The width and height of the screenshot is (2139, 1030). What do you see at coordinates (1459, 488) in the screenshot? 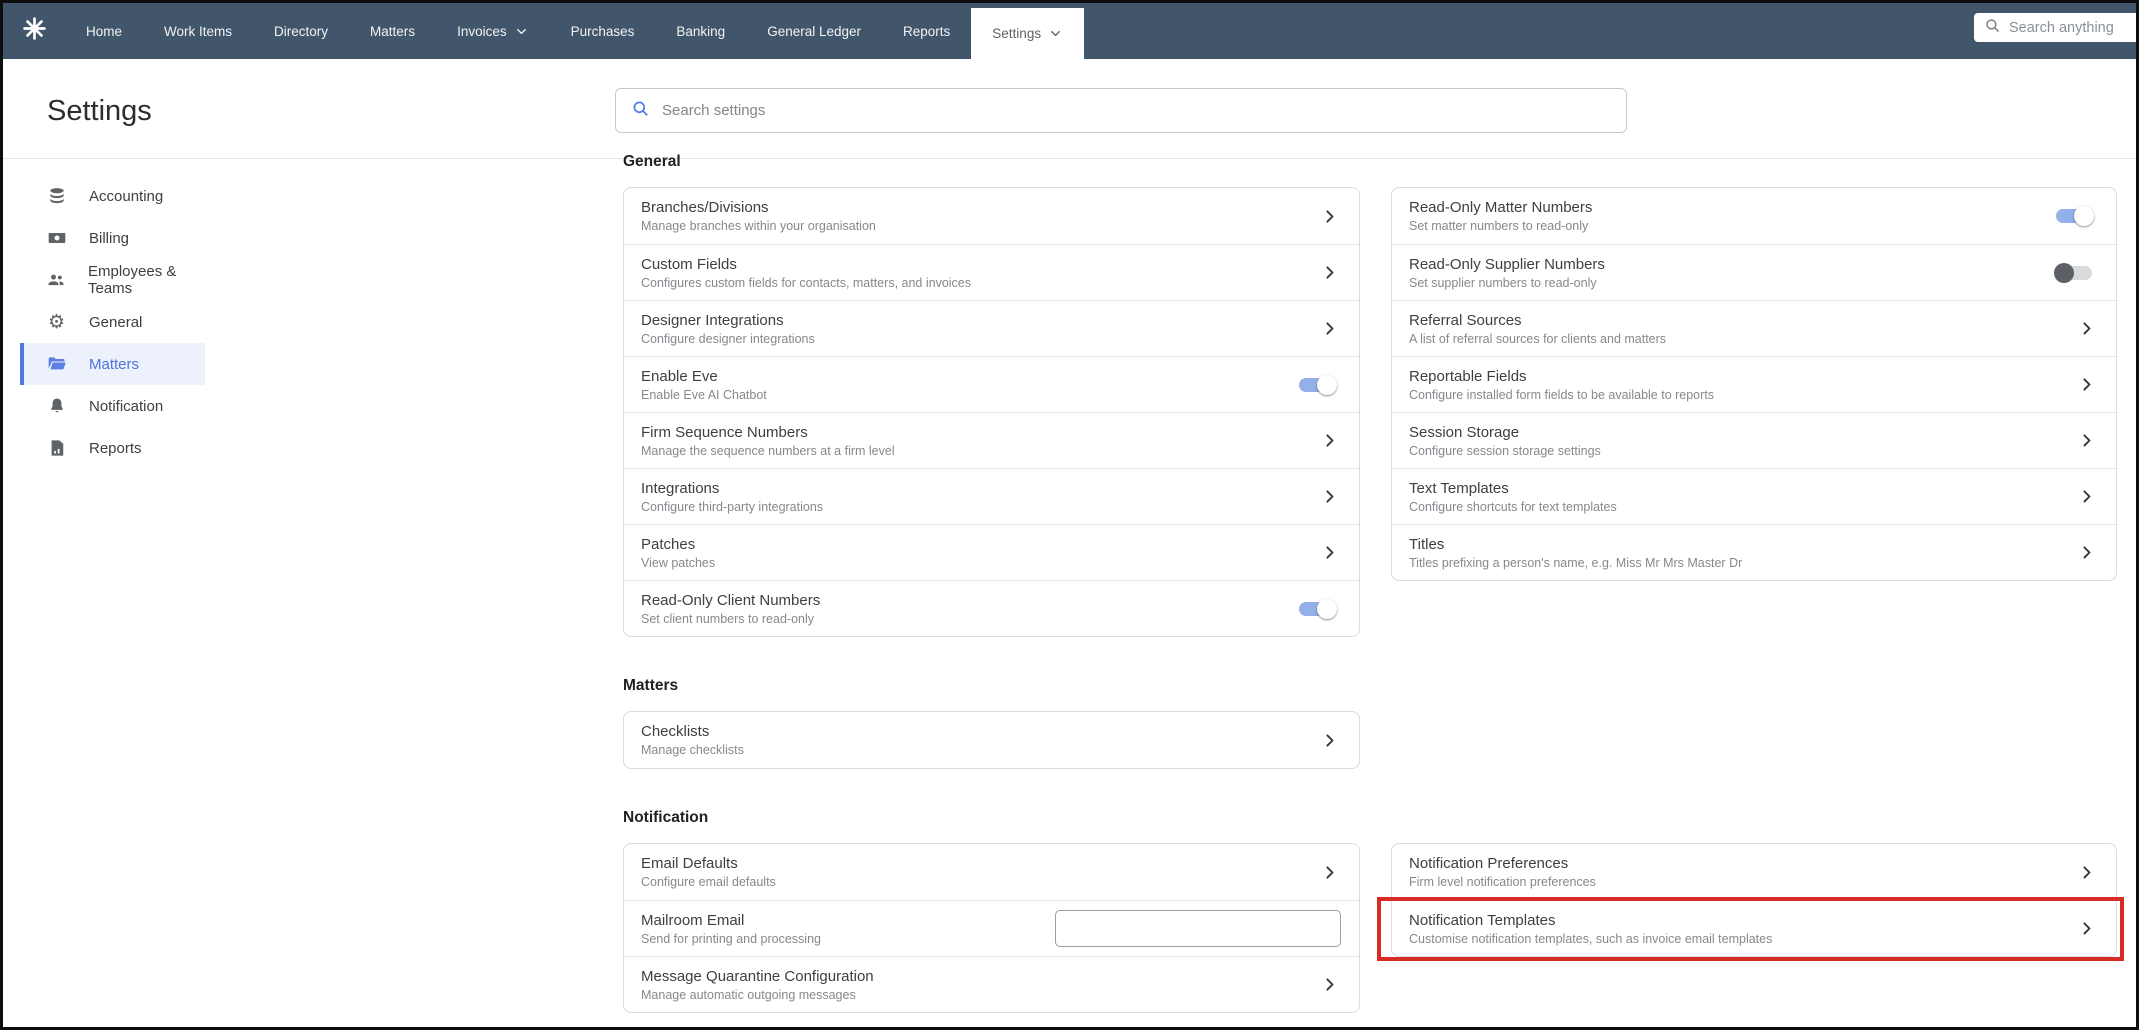
I see `row-title: Text Templates` at bounding box center [1459, 488].